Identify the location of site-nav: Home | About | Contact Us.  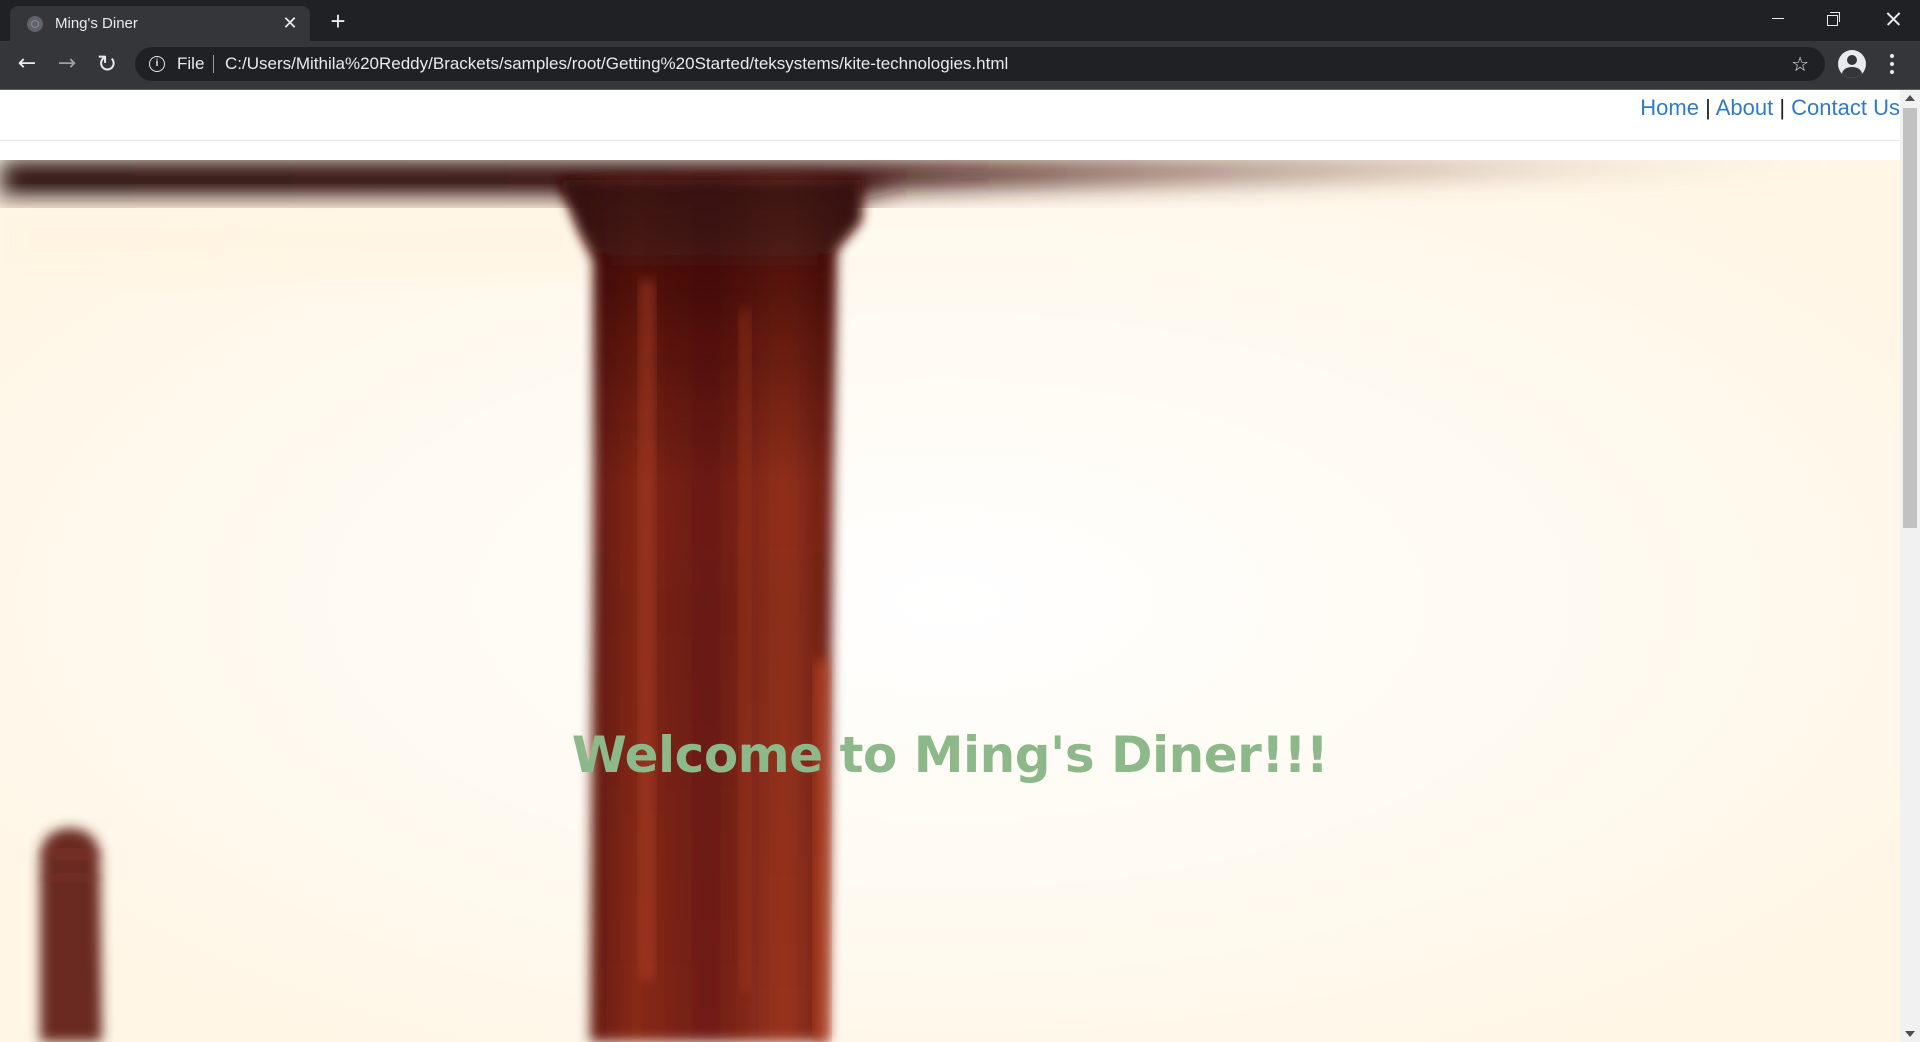
(1770, 108).